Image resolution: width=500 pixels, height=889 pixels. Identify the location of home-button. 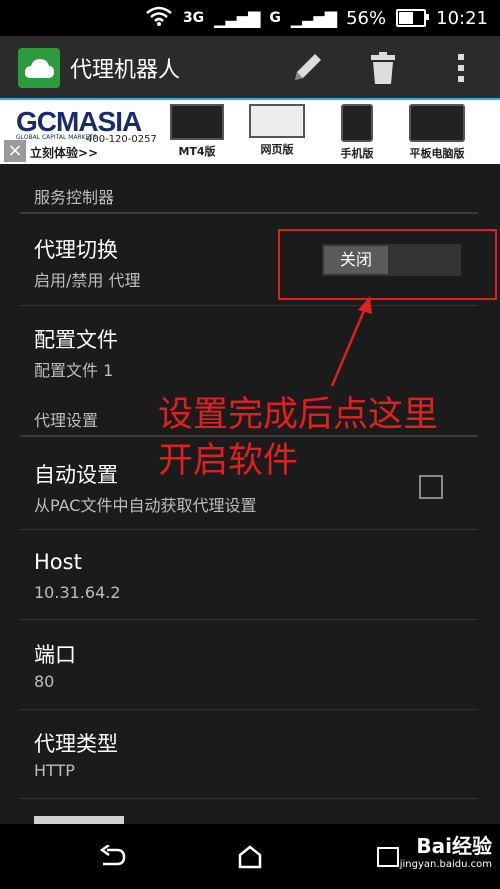
(250, 857).